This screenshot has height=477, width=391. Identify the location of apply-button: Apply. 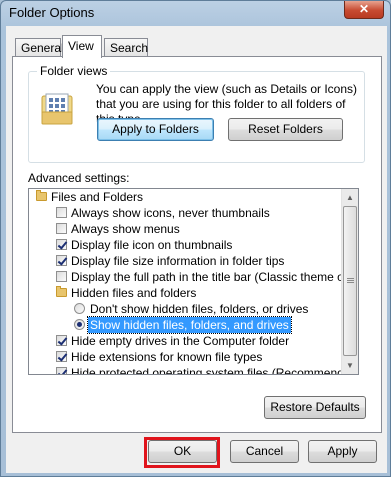
(342, 451).